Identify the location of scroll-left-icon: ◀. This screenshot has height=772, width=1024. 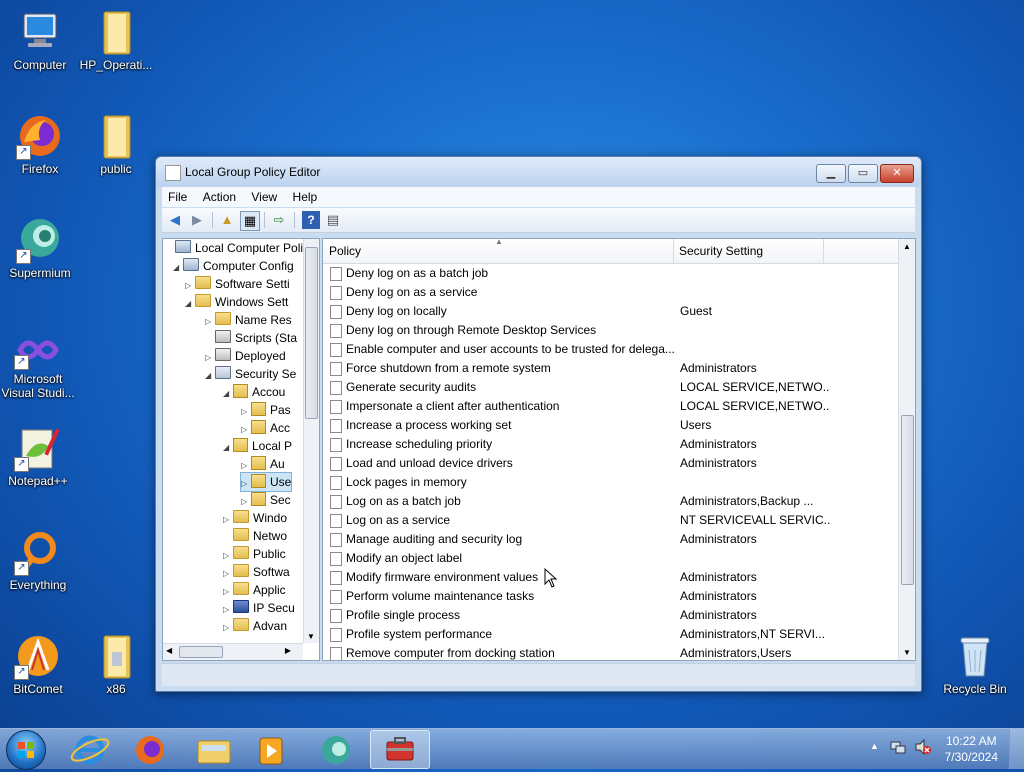
(169, 650).